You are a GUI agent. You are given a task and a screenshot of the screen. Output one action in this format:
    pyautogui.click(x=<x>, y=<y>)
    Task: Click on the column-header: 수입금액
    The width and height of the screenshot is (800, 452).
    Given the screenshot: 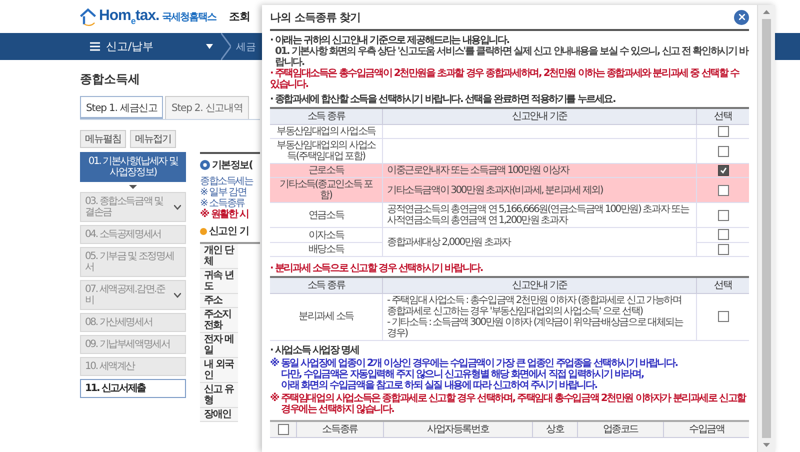 What is the action you would take?
    pyautogui.click(x=706, y=429)
    